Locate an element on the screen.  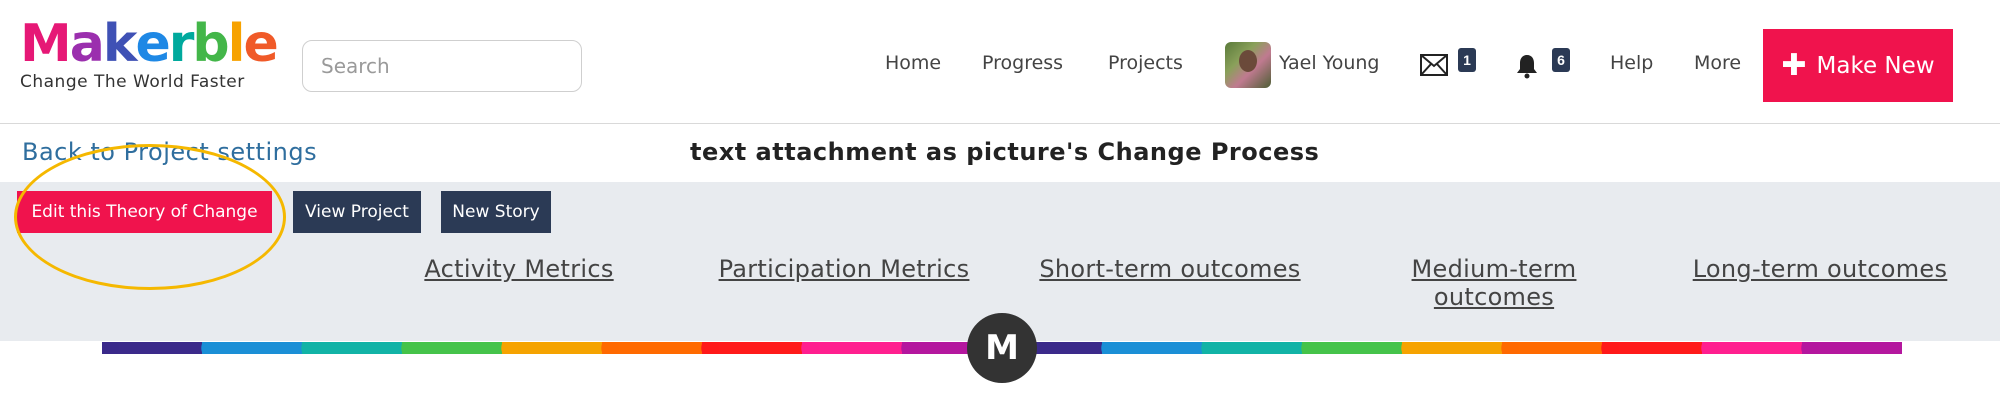
plus-icon: ✚ is located at coordinates (1794, 65).